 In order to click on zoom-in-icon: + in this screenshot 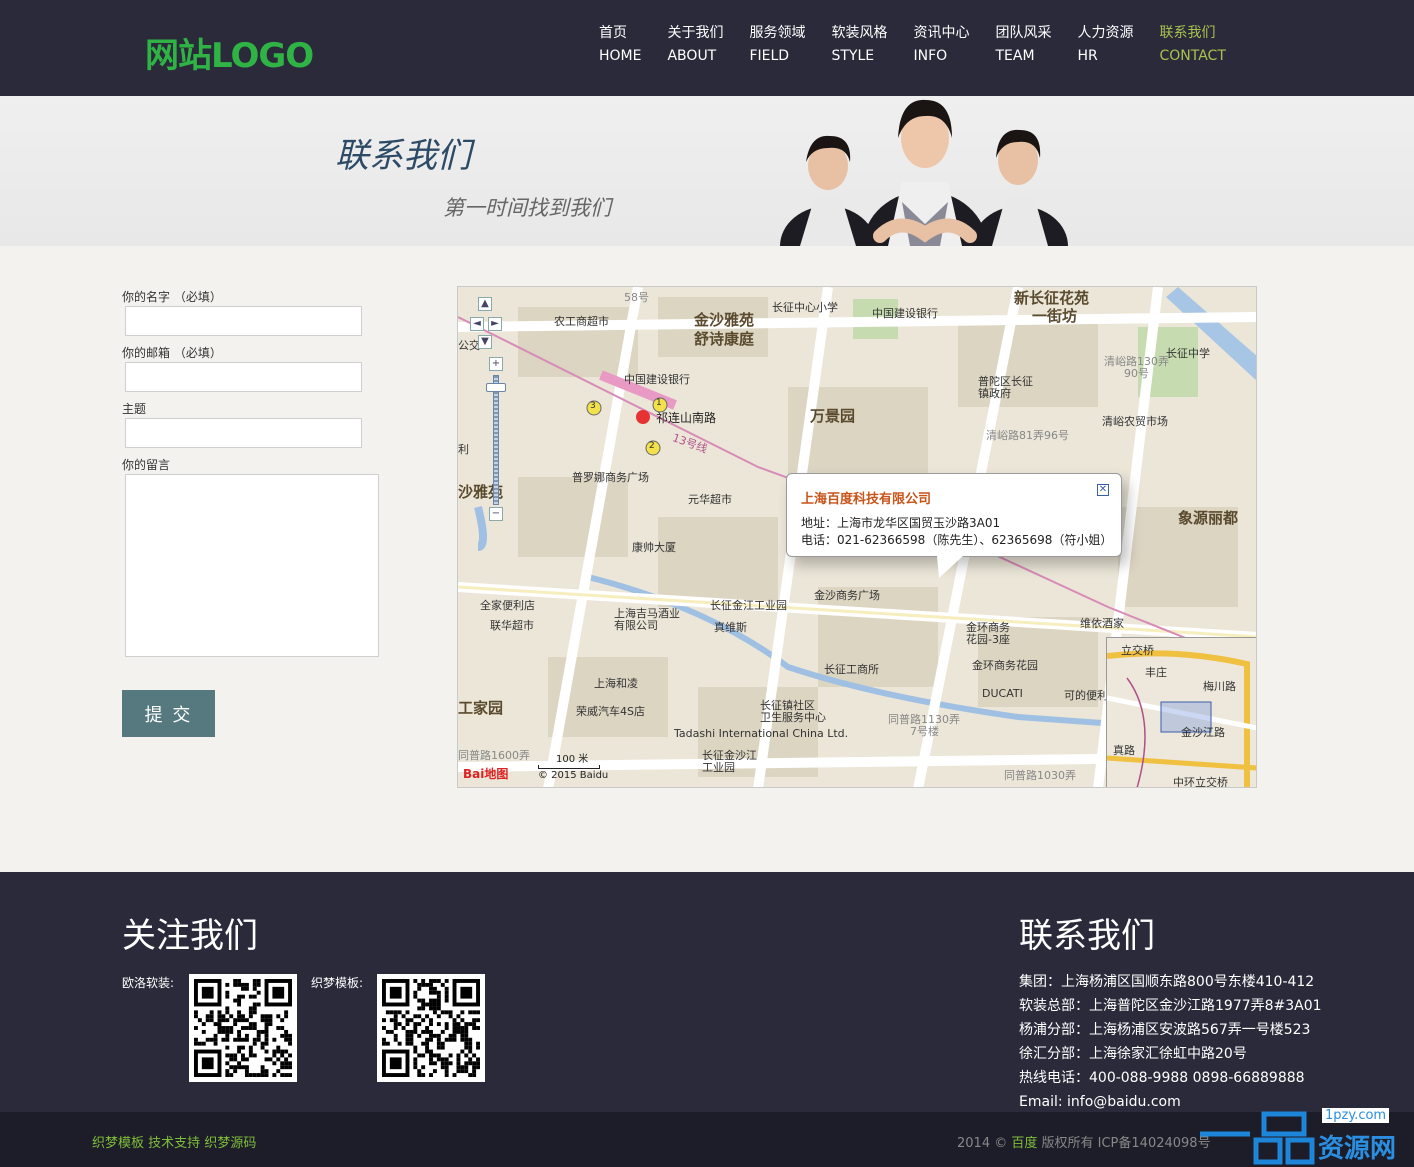, I will do `click(496, 364)`.